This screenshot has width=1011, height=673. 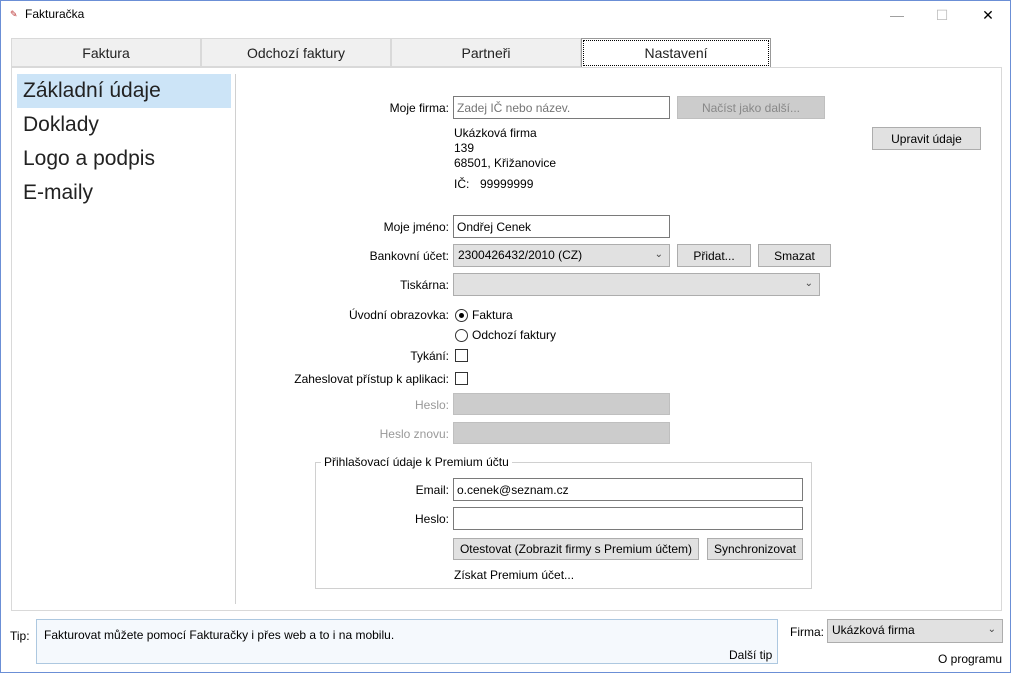 I want to click on firma-search-input, so click(x=561, y=107).